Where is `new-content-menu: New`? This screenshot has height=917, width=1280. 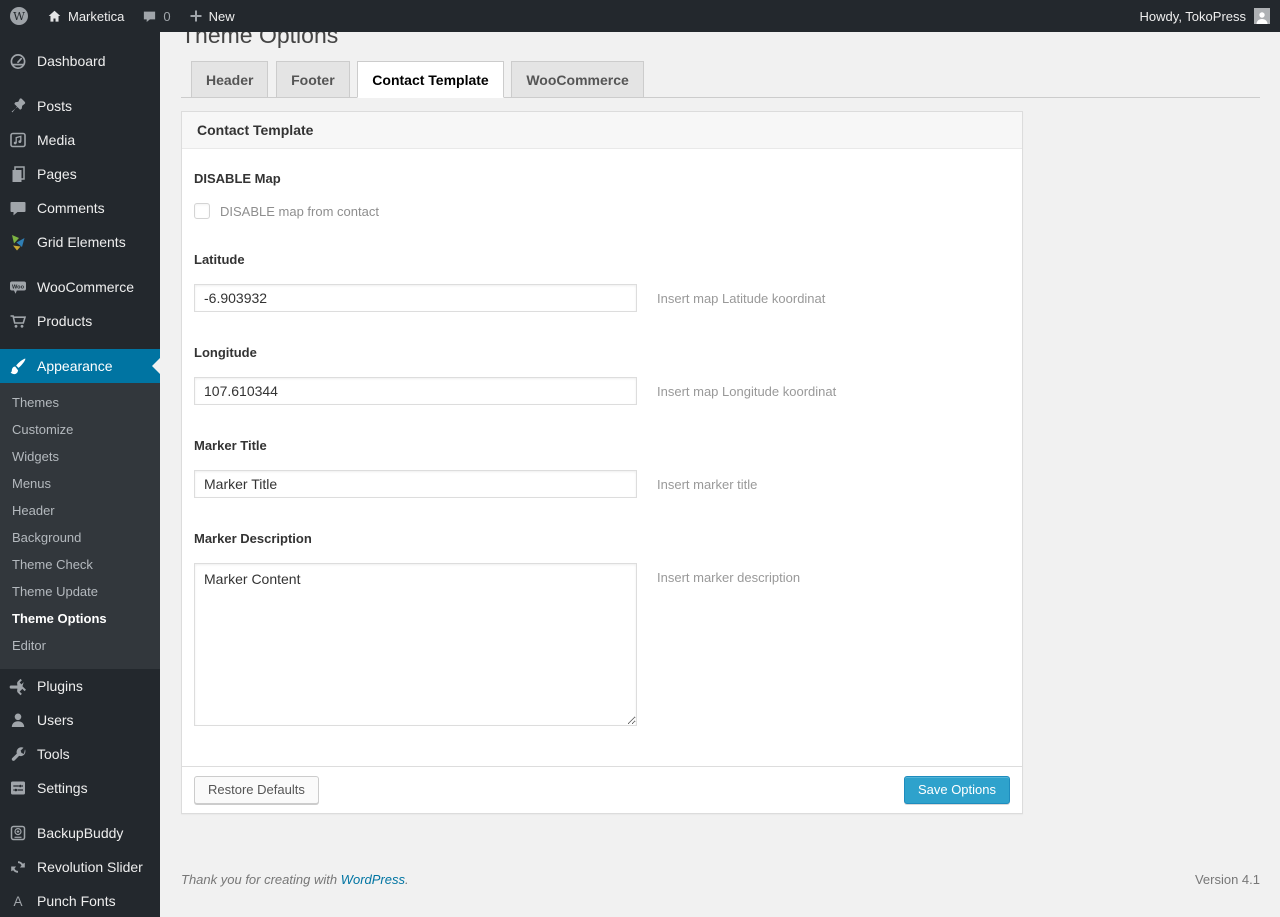 new-content-menu: New is located at coordinates (212, 16).